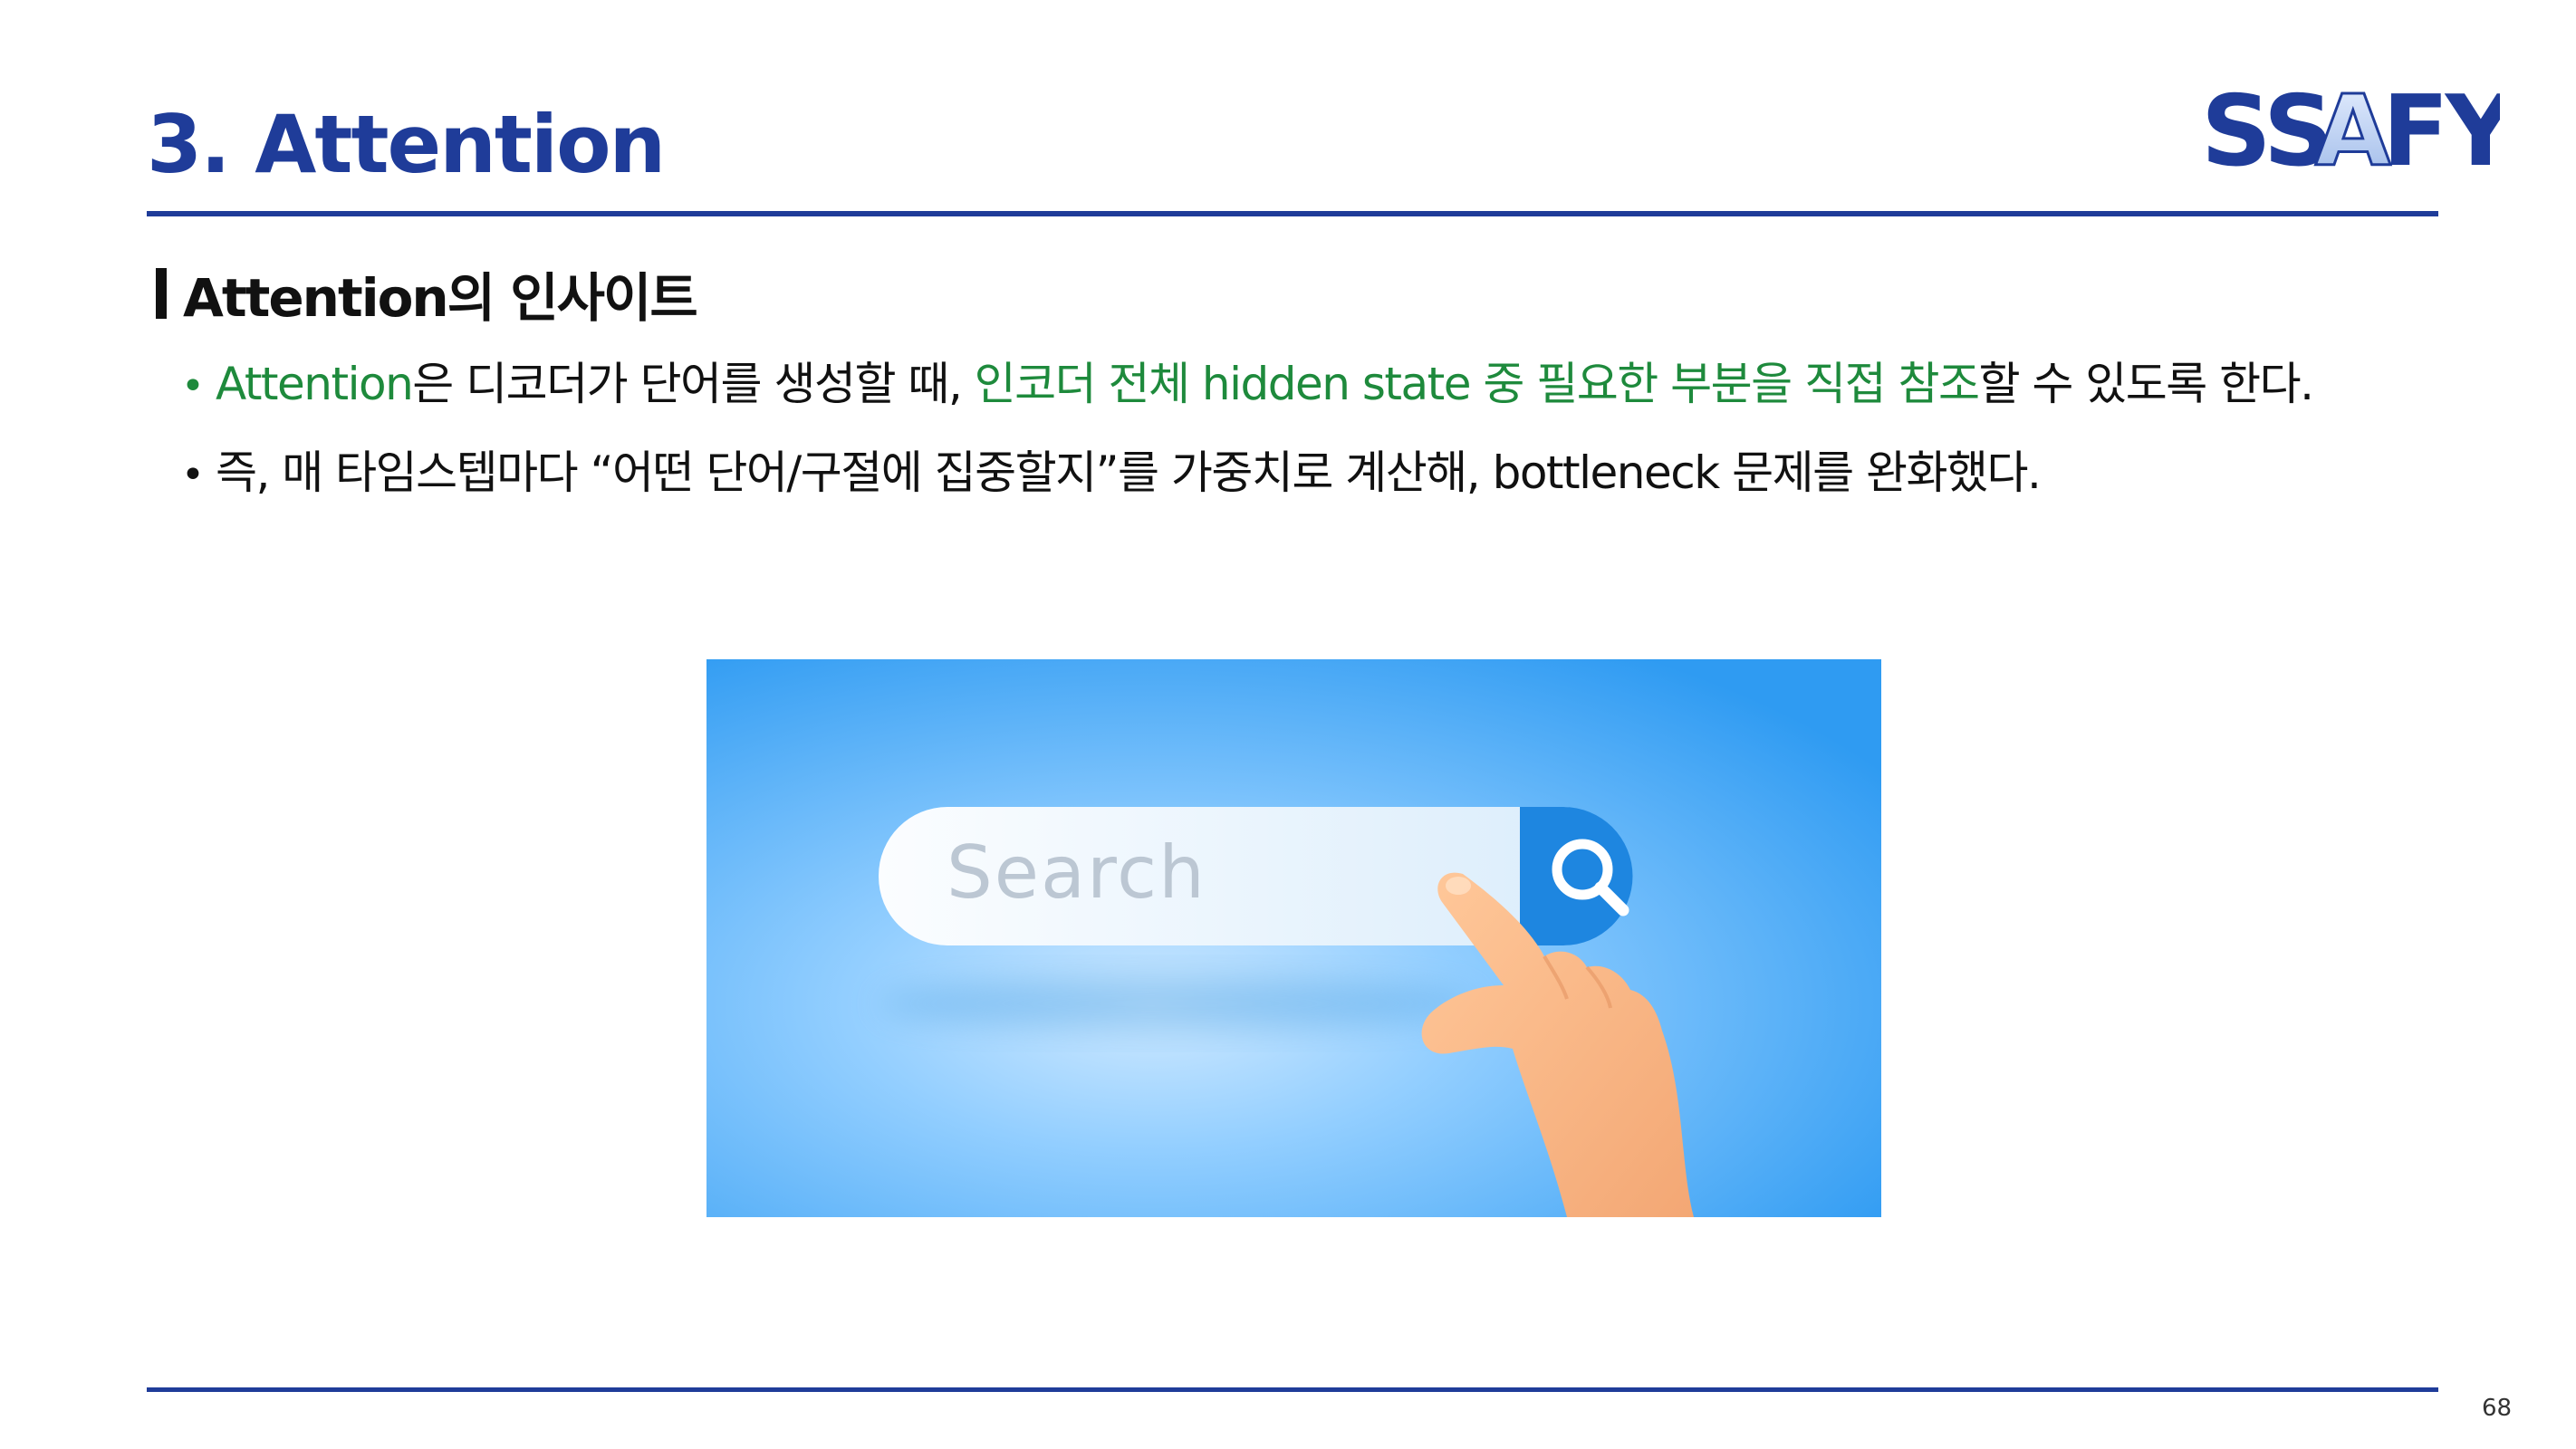  Describe the element at coordinates (2353, 128) in the screenshot. I see `svg-text: A` at that location.